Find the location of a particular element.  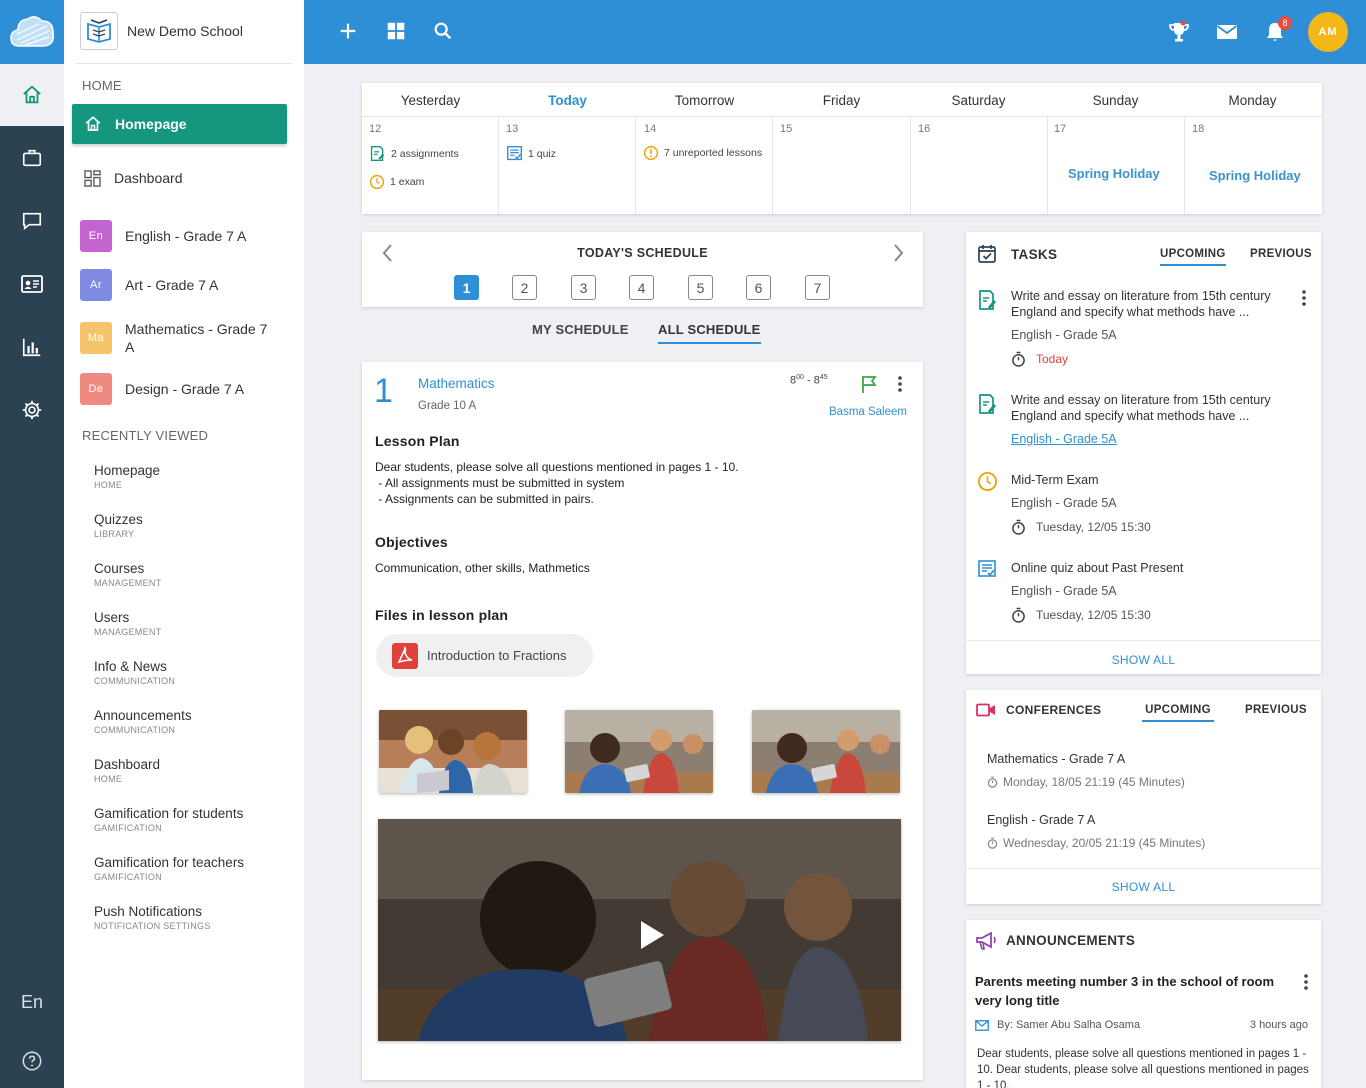

holiday-label: Spring Holiday is located at coordinates (1114, 173).